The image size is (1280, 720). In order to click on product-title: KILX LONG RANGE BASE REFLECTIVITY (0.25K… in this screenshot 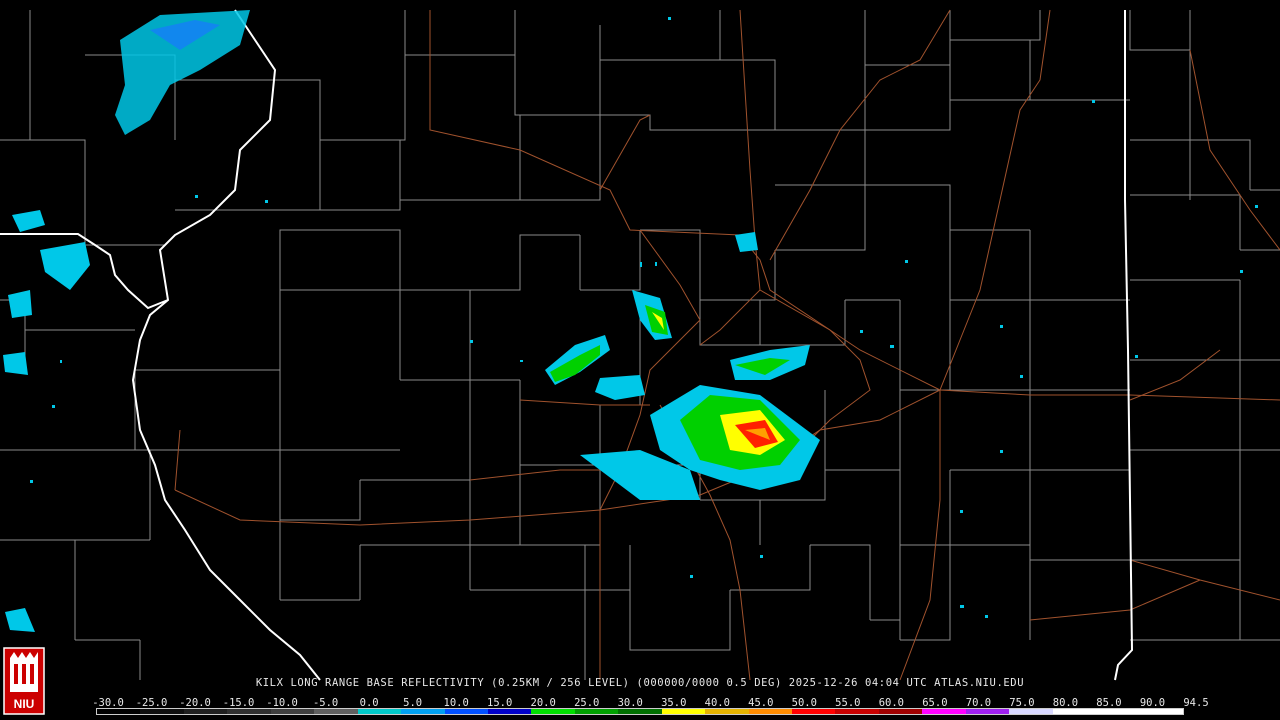, I will do `click(640, 683)`.